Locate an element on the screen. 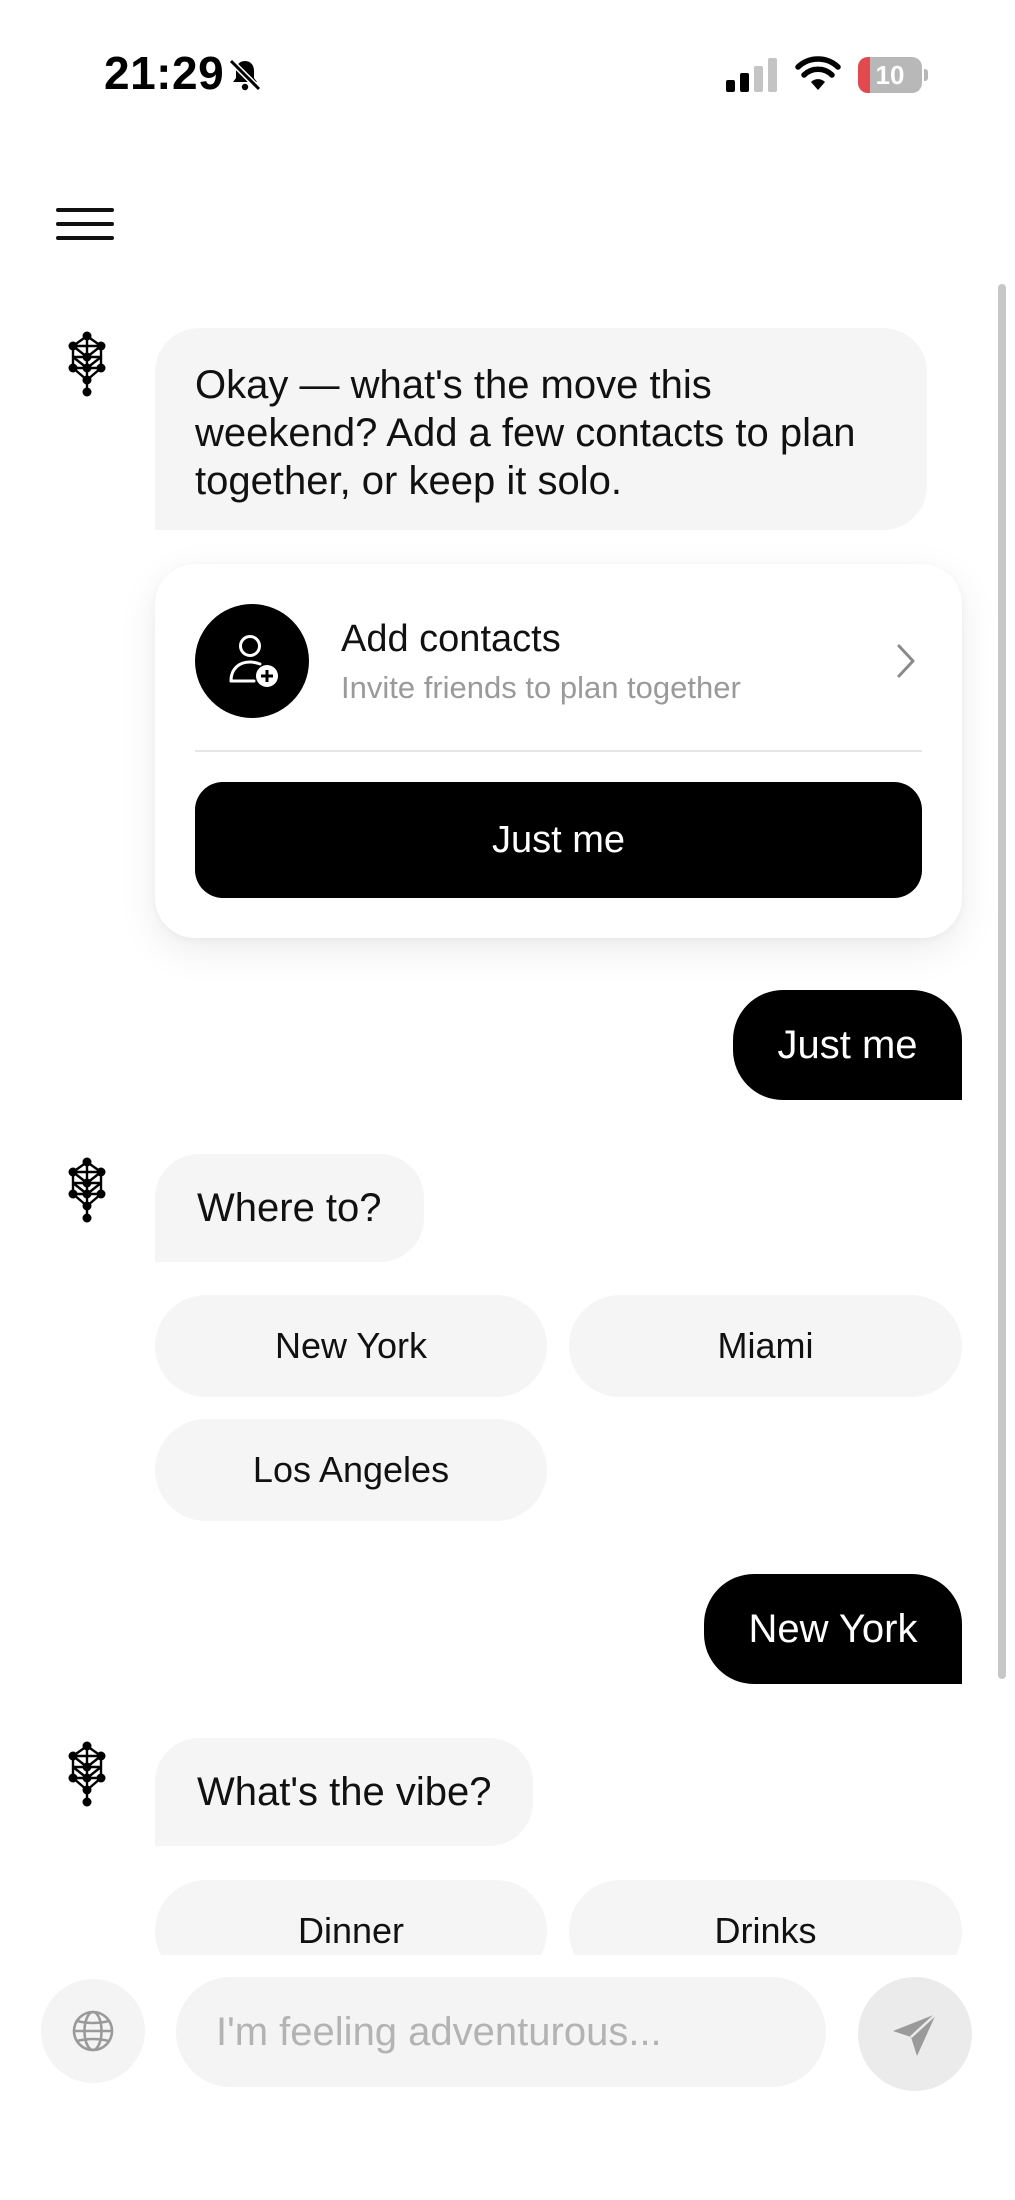  wifi-icon is located at coordinates (818, 73).